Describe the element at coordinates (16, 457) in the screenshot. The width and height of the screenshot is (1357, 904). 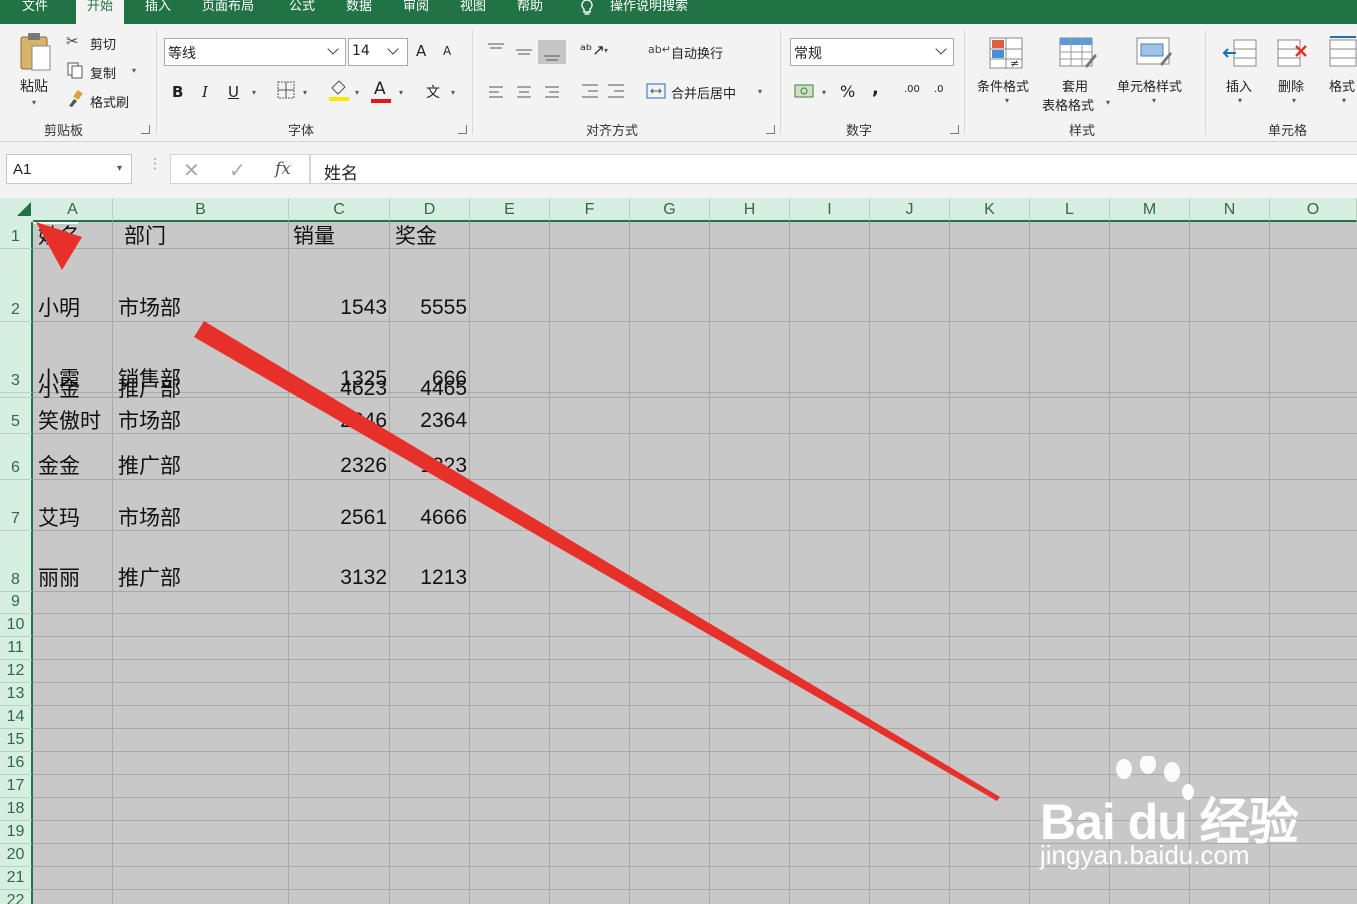
I see `row-header-6: 6` at that location.